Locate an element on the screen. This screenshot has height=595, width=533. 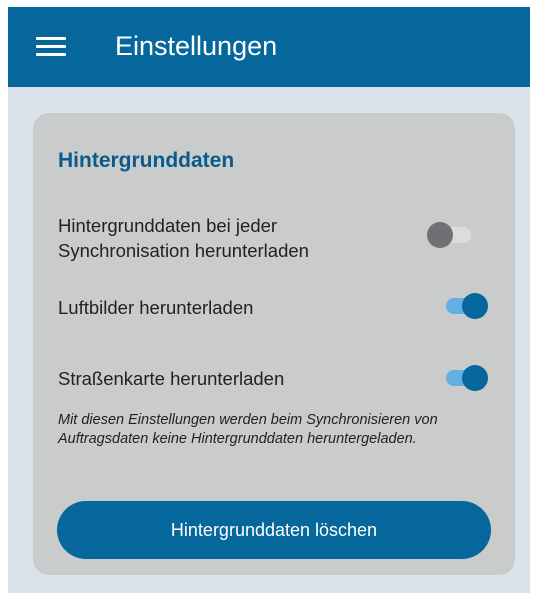
app-bar: Einstellungen is located at coordinates (269, 47).